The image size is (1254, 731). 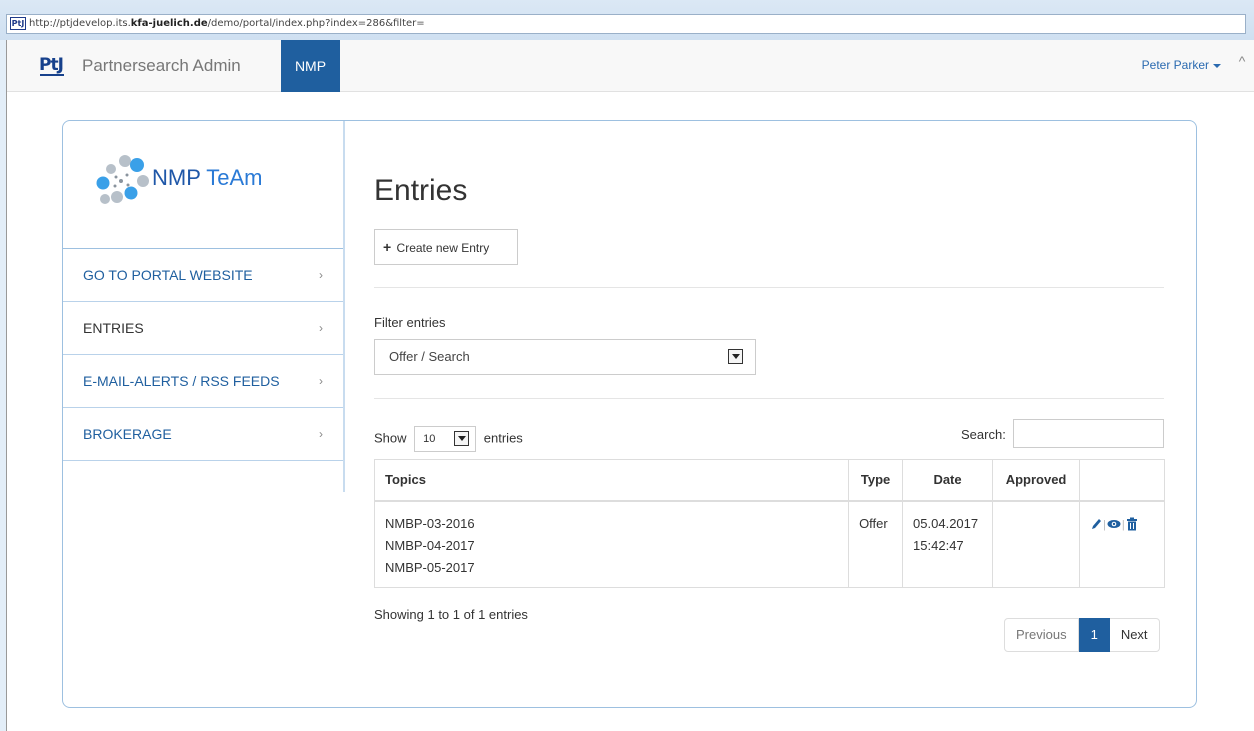 What do you see at coordinates (876, 480) in the screenshot?
I see `col-type: Type` at bounding box center [876, 480].